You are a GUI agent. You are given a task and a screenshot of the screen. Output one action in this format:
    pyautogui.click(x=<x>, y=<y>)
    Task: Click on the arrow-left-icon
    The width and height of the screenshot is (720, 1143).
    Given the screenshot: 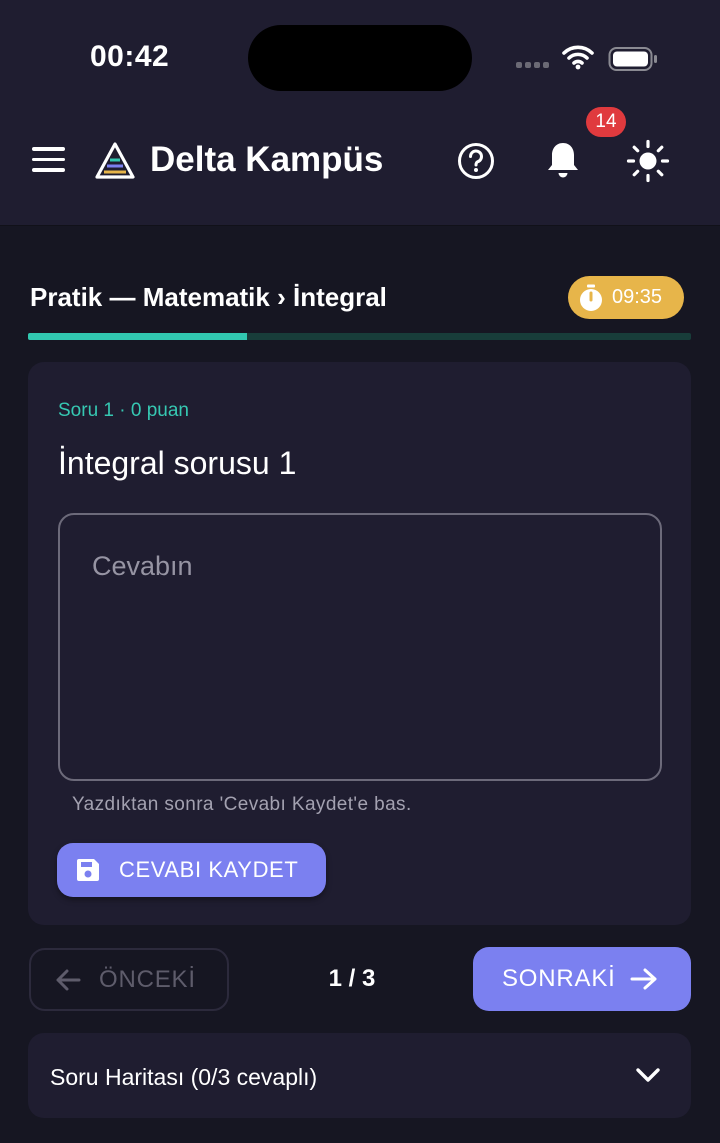 What is the action you would take?
    pyautogui.click(x=68, y=979)
    